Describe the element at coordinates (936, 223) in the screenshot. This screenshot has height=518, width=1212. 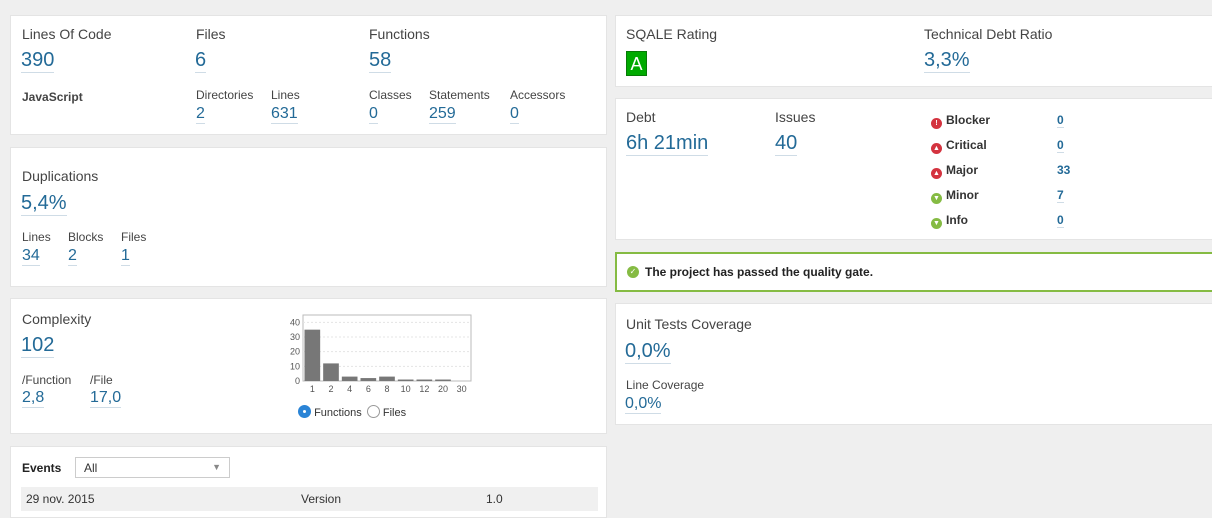
I see `info-icon: ▼` at that location.